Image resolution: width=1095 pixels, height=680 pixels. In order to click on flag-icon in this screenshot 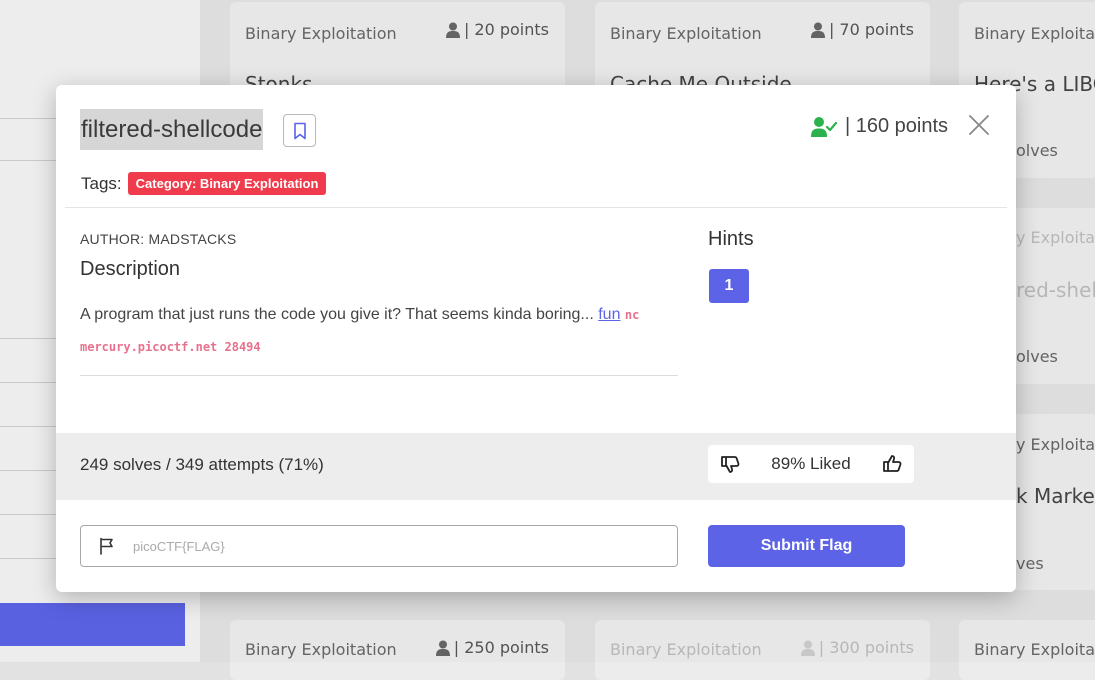, I will do `click(107, 546)`.